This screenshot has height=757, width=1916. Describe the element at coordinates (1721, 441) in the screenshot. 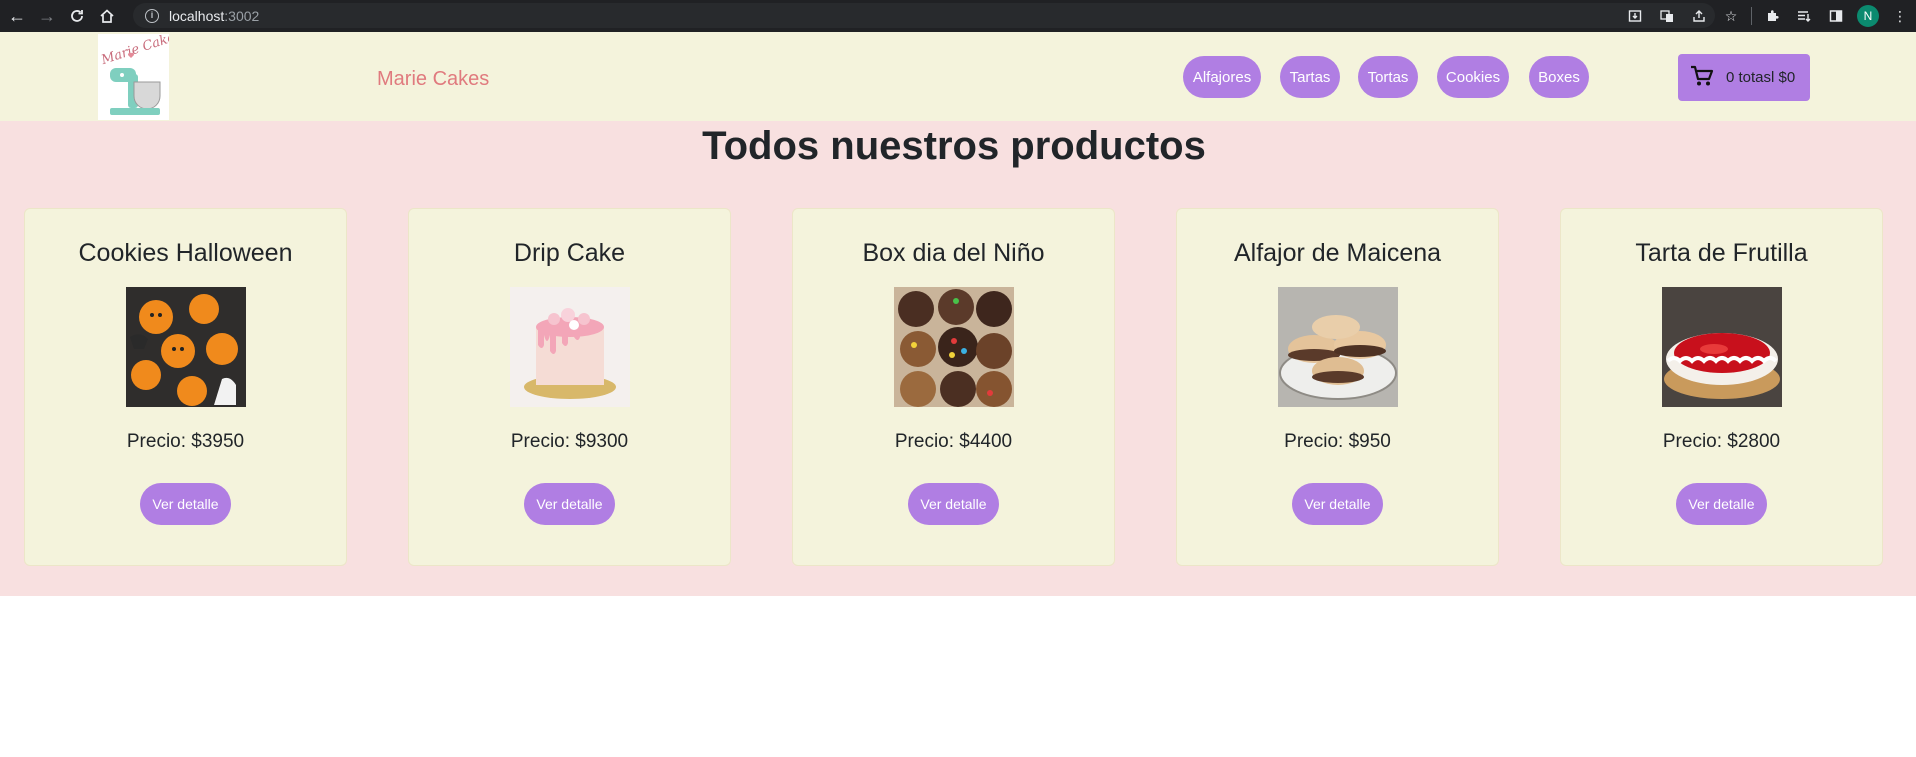

I see `product-price: Precio: $2800` at that location.